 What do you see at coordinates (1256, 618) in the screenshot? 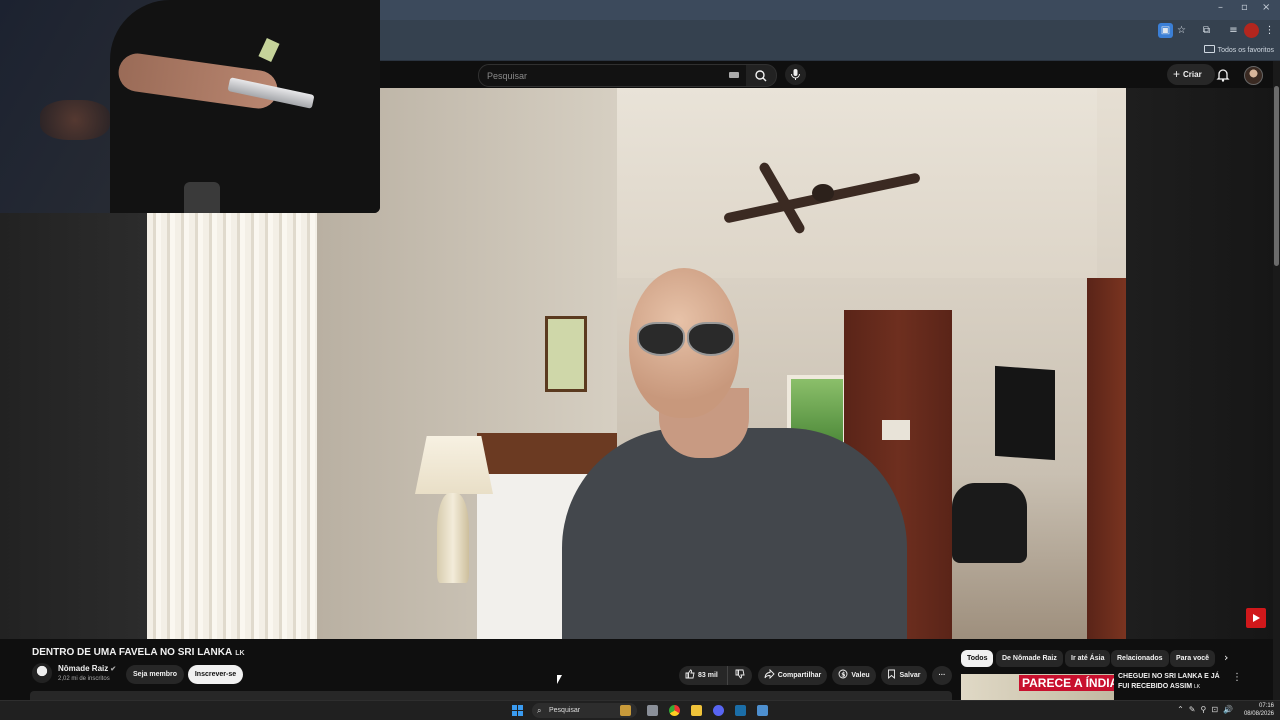
I see `youtube-watermark-icon` at bounding box center [1256, 618].